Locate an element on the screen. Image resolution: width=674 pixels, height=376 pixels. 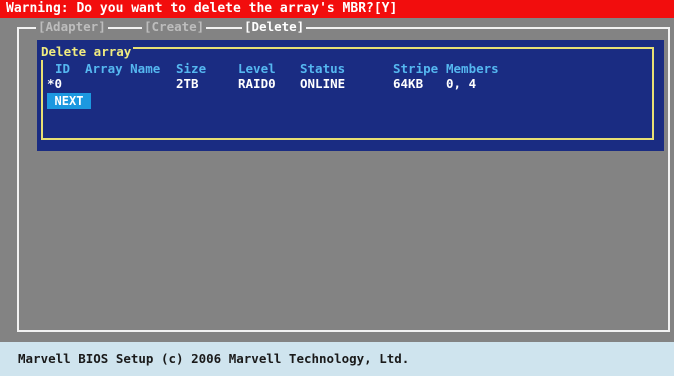
next-button: NEXT is located at coordinates (69, 101).